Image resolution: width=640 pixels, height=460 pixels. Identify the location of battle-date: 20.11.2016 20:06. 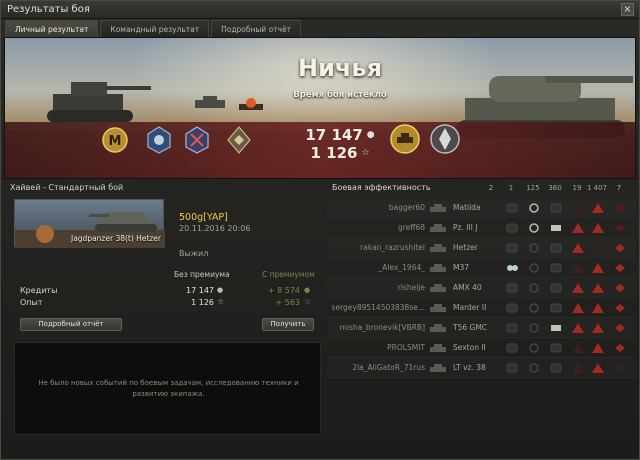
(215, 228).